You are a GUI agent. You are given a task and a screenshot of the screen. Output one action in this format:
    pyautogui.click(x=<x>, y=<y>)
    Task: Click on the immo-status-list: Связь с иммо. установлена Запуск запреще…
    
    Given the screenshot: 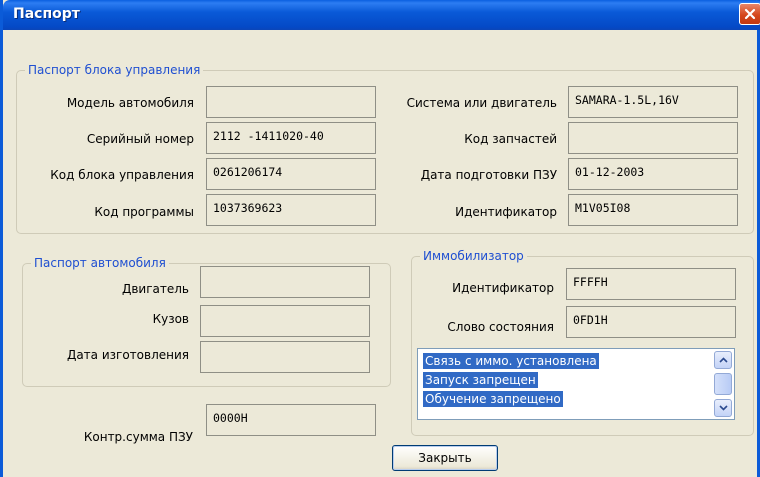 What is the action you would take?
    pyautogui.click(x=576, y=384)
    